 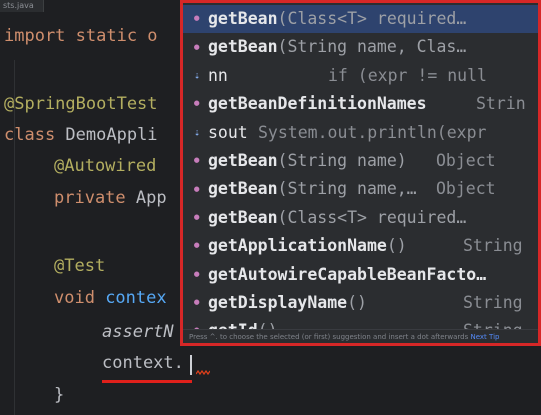 What do you see at coordinates (138, 332) in the screenshot?
I see `assert-call: assertN` at bounding box center [138, 332].